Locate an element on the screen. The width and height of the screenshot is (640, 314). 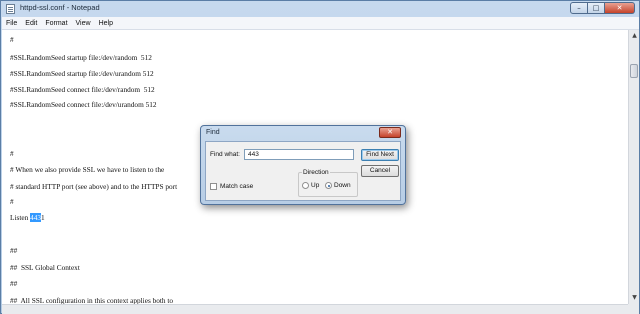
find-dialog-close-button: ✕ is located at coordinates (390, 132).